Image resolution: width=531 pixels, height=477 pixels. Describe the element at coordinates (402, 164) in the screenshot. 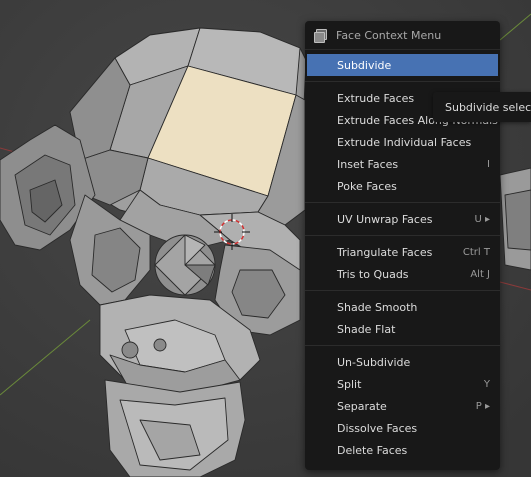

I see `menu-item-inset-faces: Inset Faces I` at that location.